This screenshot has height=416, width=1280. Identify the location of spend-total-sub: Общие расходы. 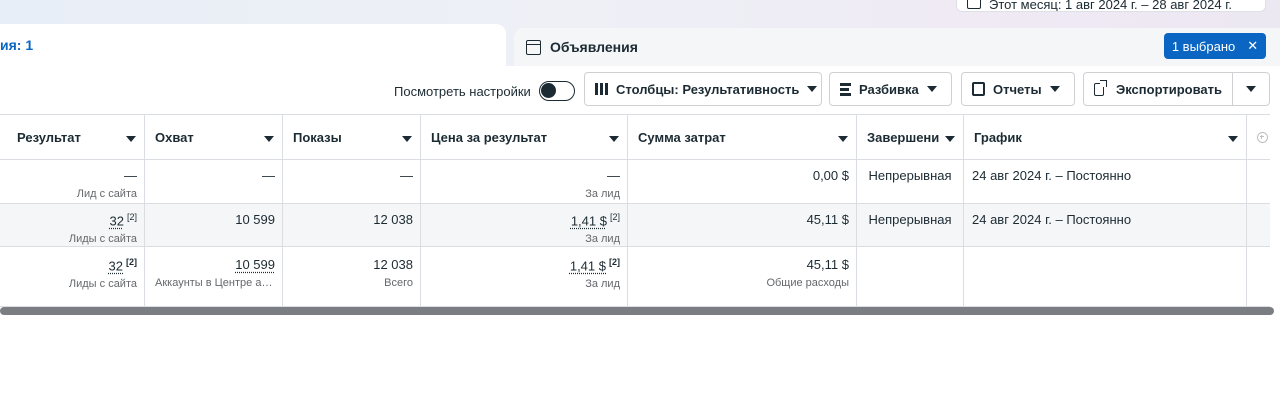
(807, 283).